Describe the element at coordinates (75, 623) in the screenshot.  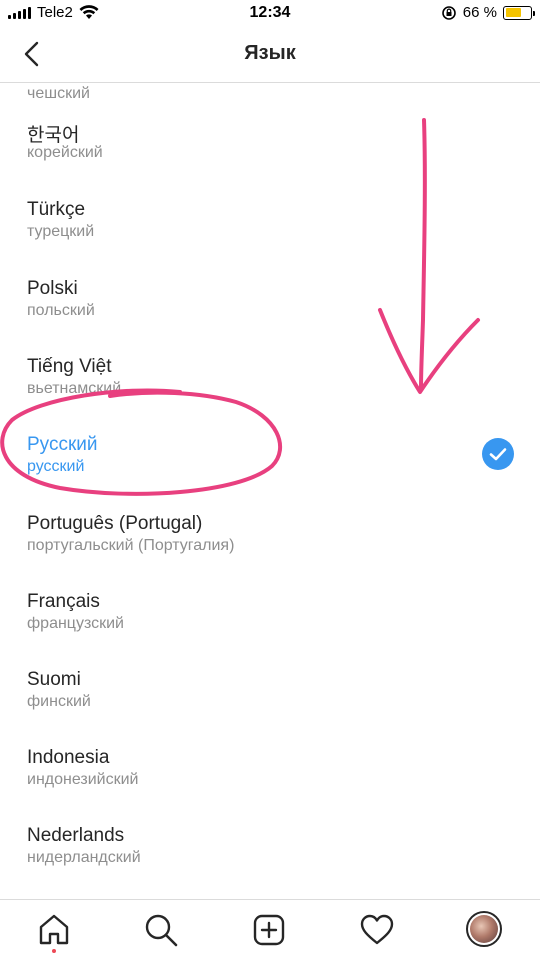
I see `language-native-name: французский` at that location.